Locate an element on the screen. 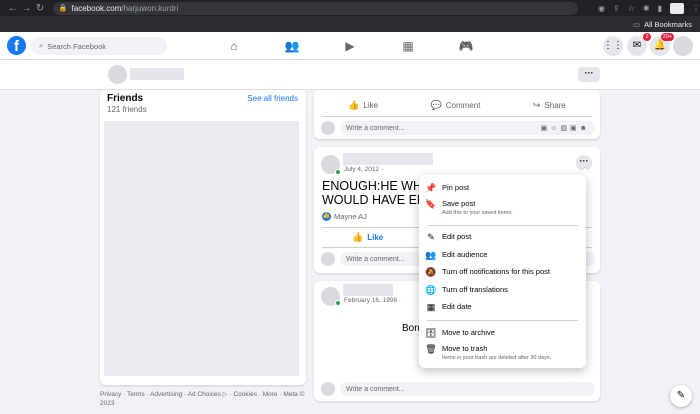  account-avatar is located at coordinates (683, 46).